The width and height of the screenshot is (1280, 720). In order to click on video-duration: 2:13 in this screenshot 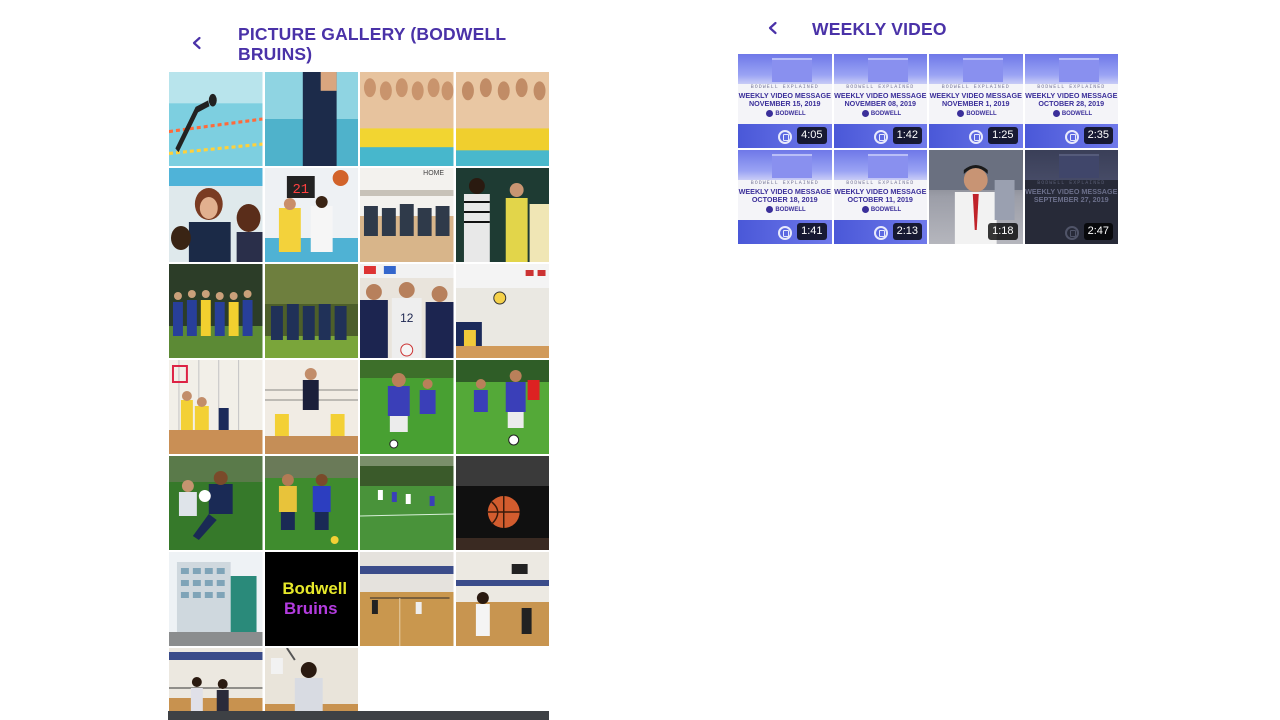, I will do `click(907, 231)`.